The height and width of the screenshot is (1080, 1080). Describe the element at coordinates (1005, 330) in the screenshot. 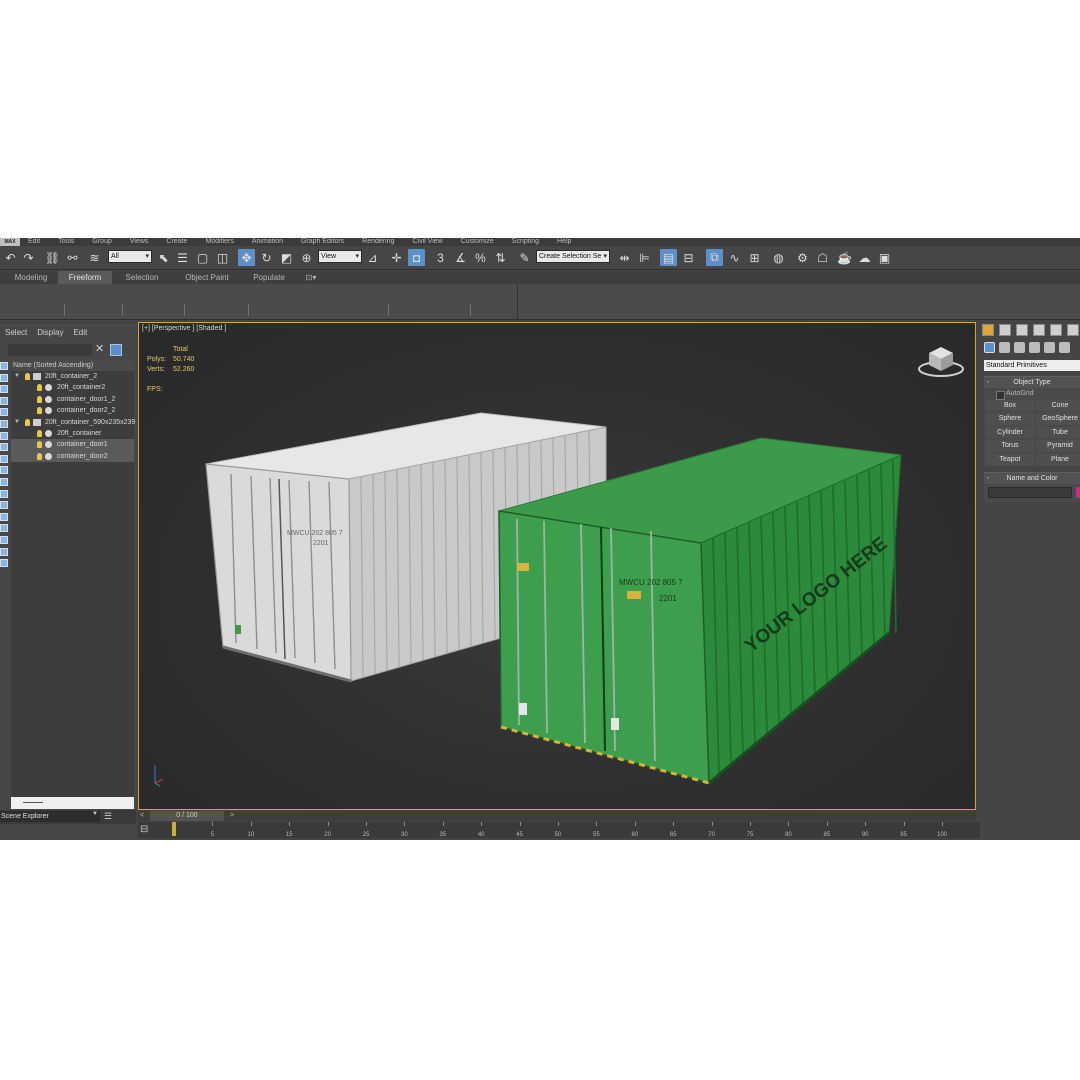

I see `modify-tab-icon` at that location.